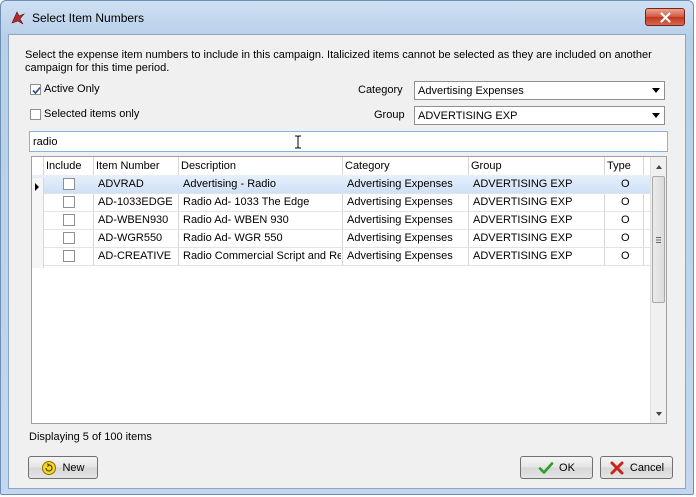  I want to click on cell-description: Radio Ad- 1033 The Edge, so click(246, 202).